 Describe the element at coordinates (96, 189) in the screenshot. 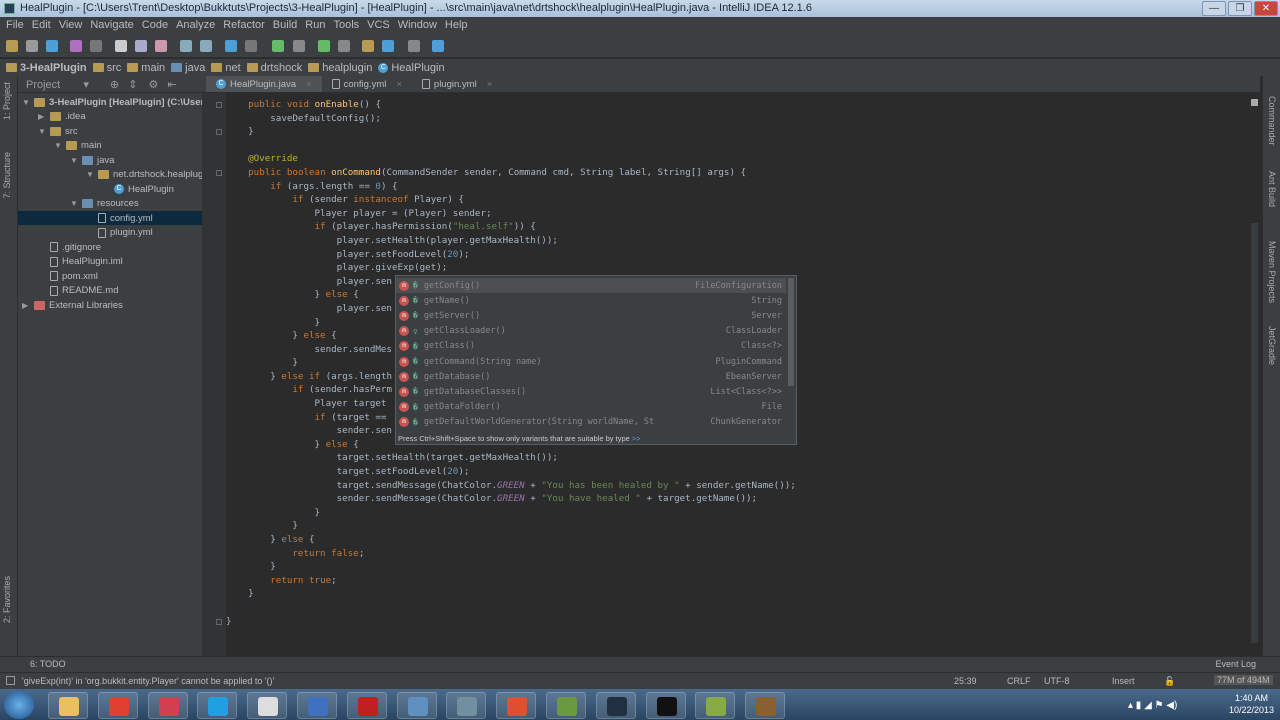

I see `tree-item: C HealPlugin` at that location.